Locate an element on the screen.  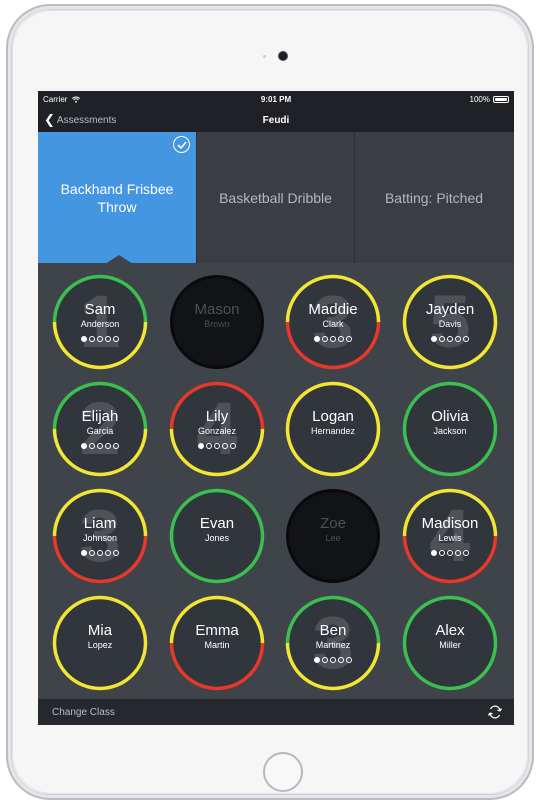
student-card: 1 Sam Anderson is located at coordinates (100, 322).